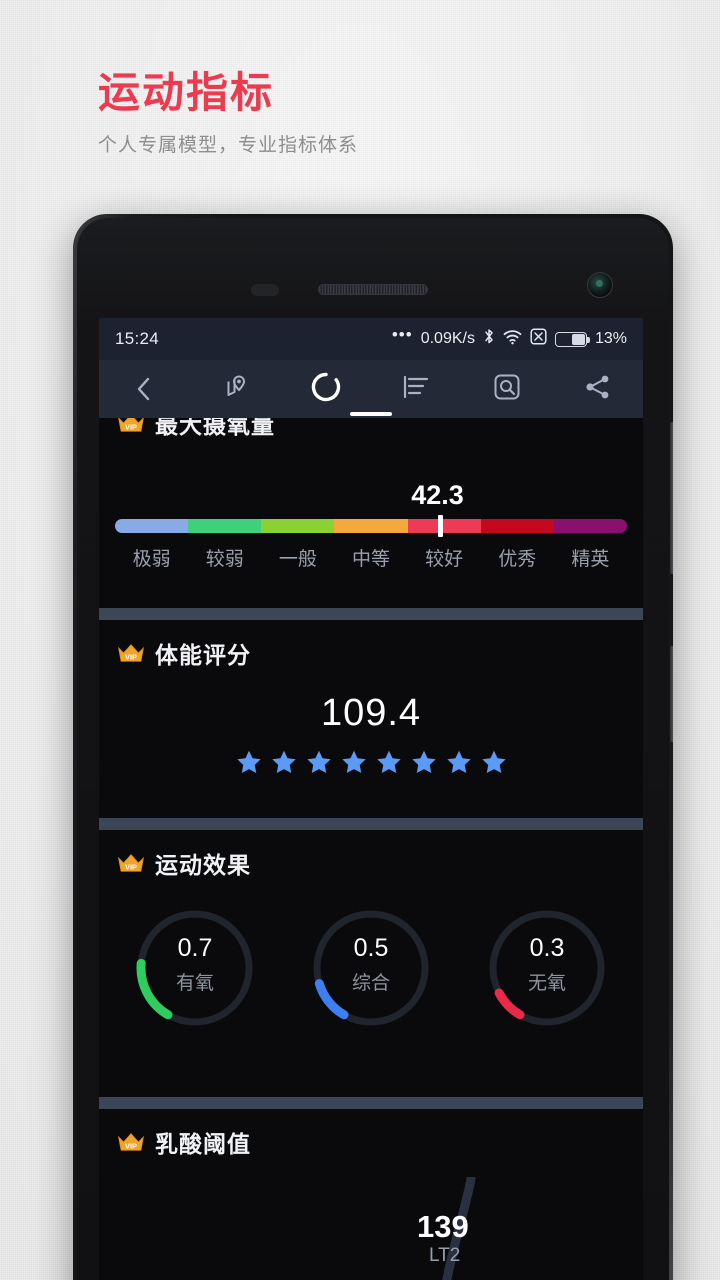 This screenshot has height=1280, width=720. Describe the element at coordinates (572, 339) in the screenshot. I see `battery-icon` at that location.